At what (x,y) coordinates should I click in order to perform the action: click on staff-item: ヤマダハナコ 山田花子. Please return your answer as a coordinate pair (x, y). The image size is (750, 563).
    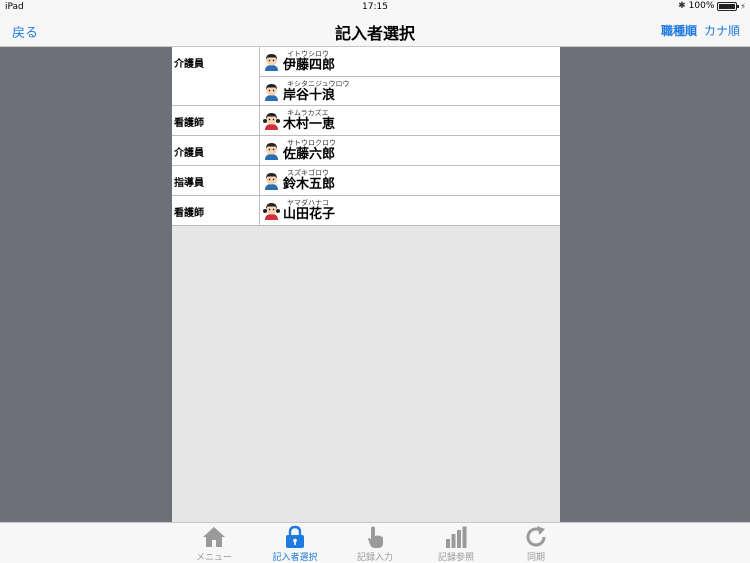
    Looking at the image, I should click on (410, 210).